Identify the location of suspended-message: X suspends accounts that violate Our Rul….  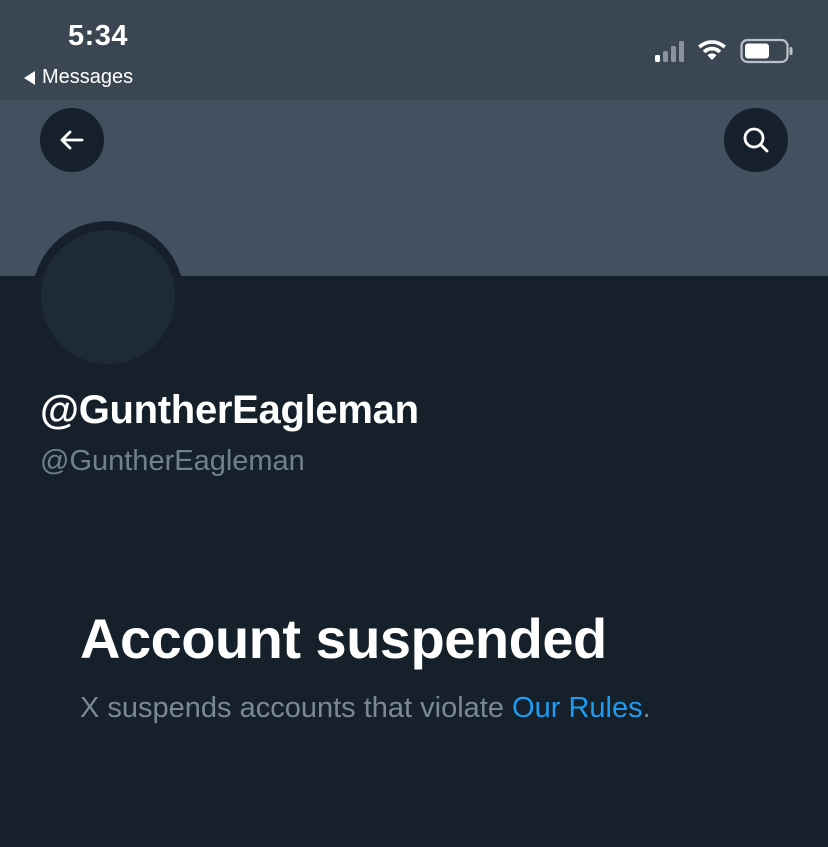
(365, 708).